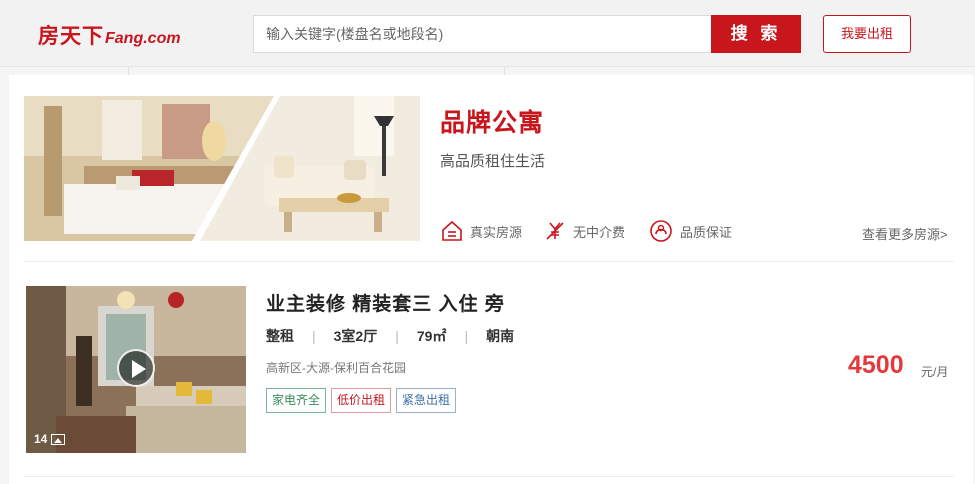 This screenshot has width=975, height=484. Describe the element at coordinates (431, 336) in the screenshot. I see `area: 79㎡` at that location.